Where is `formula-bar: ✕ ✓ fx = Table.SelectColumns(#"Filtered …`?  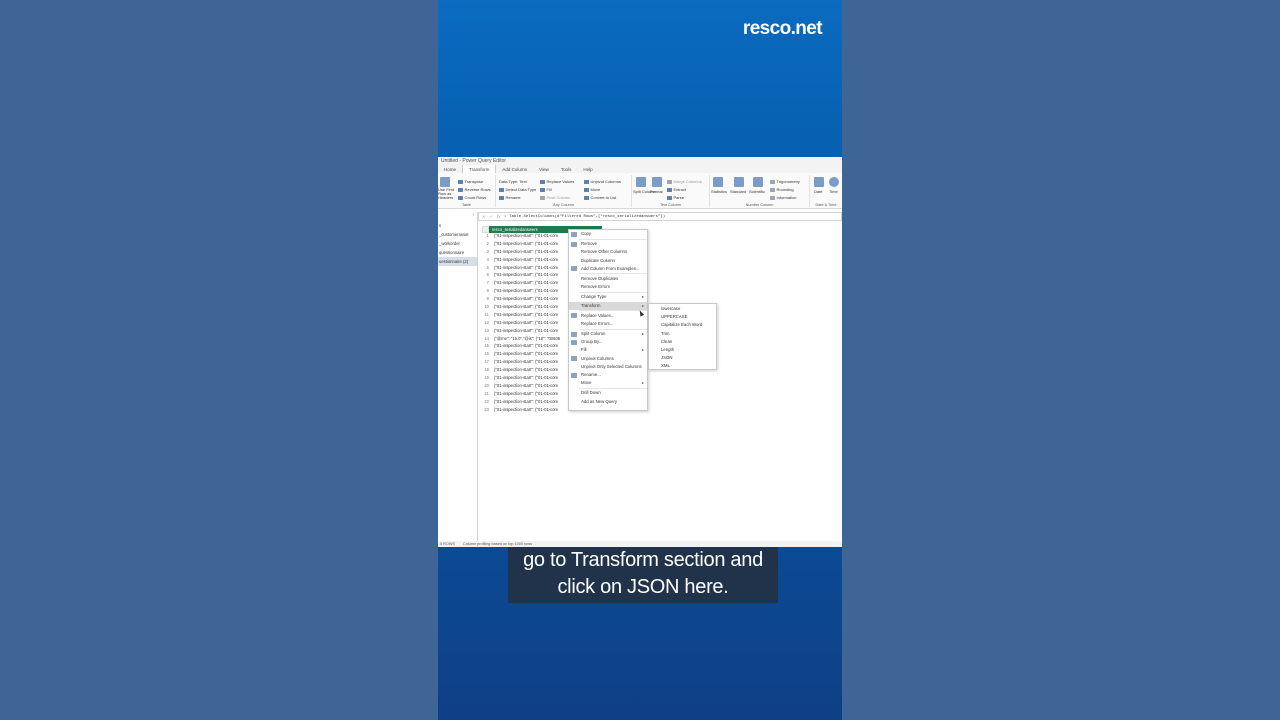
formula-bar: ✕ ✓ fx = Table.SelectColumns(#"Filtered … is located at coordinates (660, 216).